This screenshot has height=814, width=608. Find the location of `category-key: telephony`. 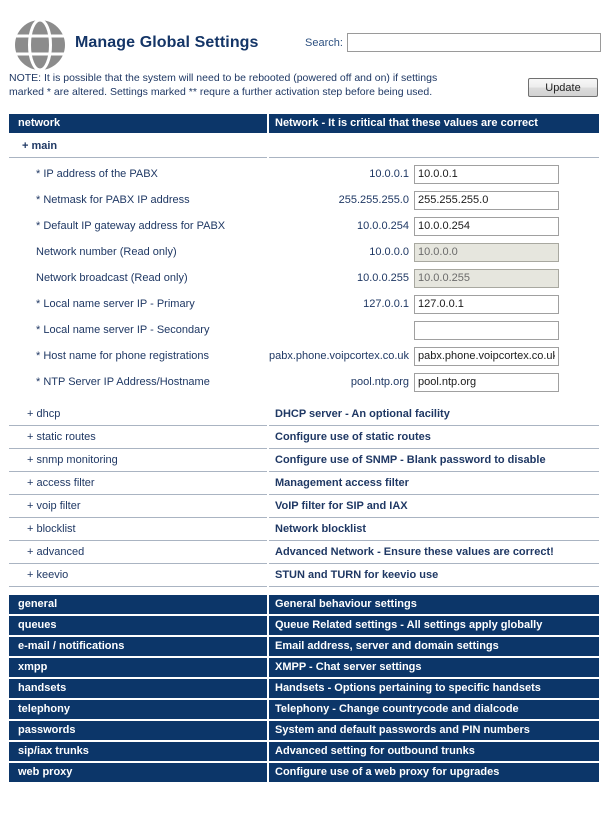

category-key: telephony is located at coordinates (138, 709).